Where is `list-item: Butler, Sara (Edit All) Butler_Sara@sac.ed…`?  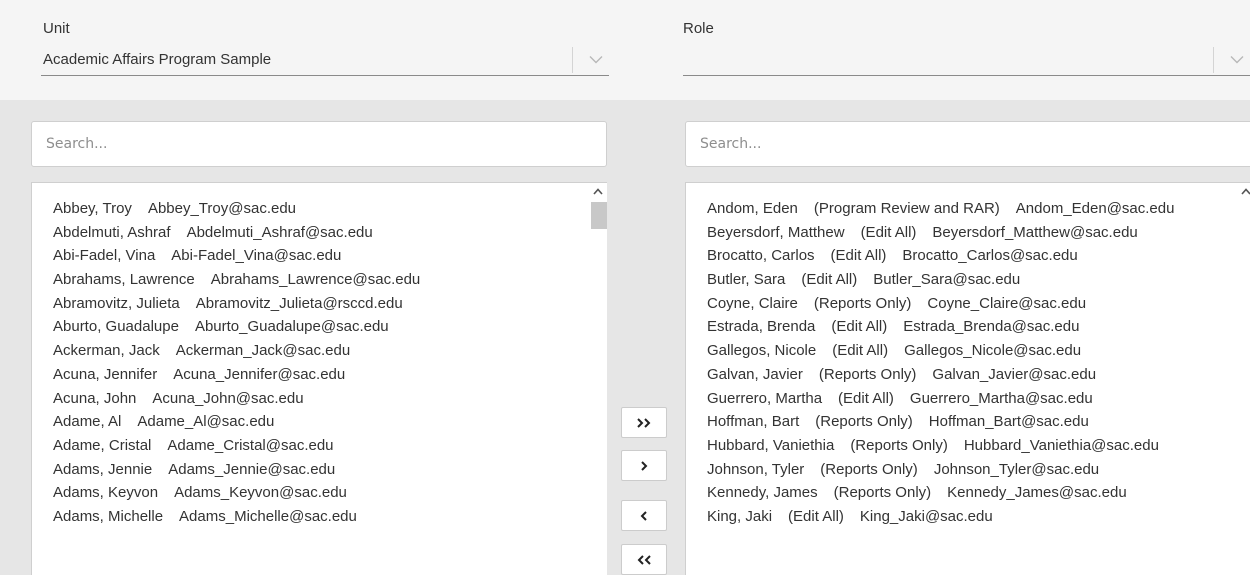
list-item: Butler, Sara (Edit All) Butler_Sara@sac.ed… is located at coordinates (978, 280).